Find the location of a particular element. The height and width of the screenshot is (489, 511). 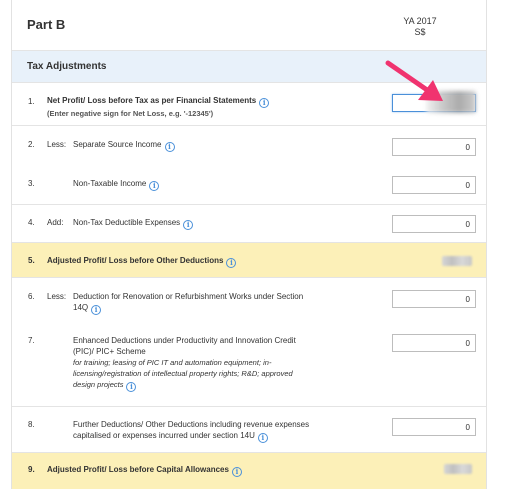

further-deductions-input is located at coordinates (434, 427).